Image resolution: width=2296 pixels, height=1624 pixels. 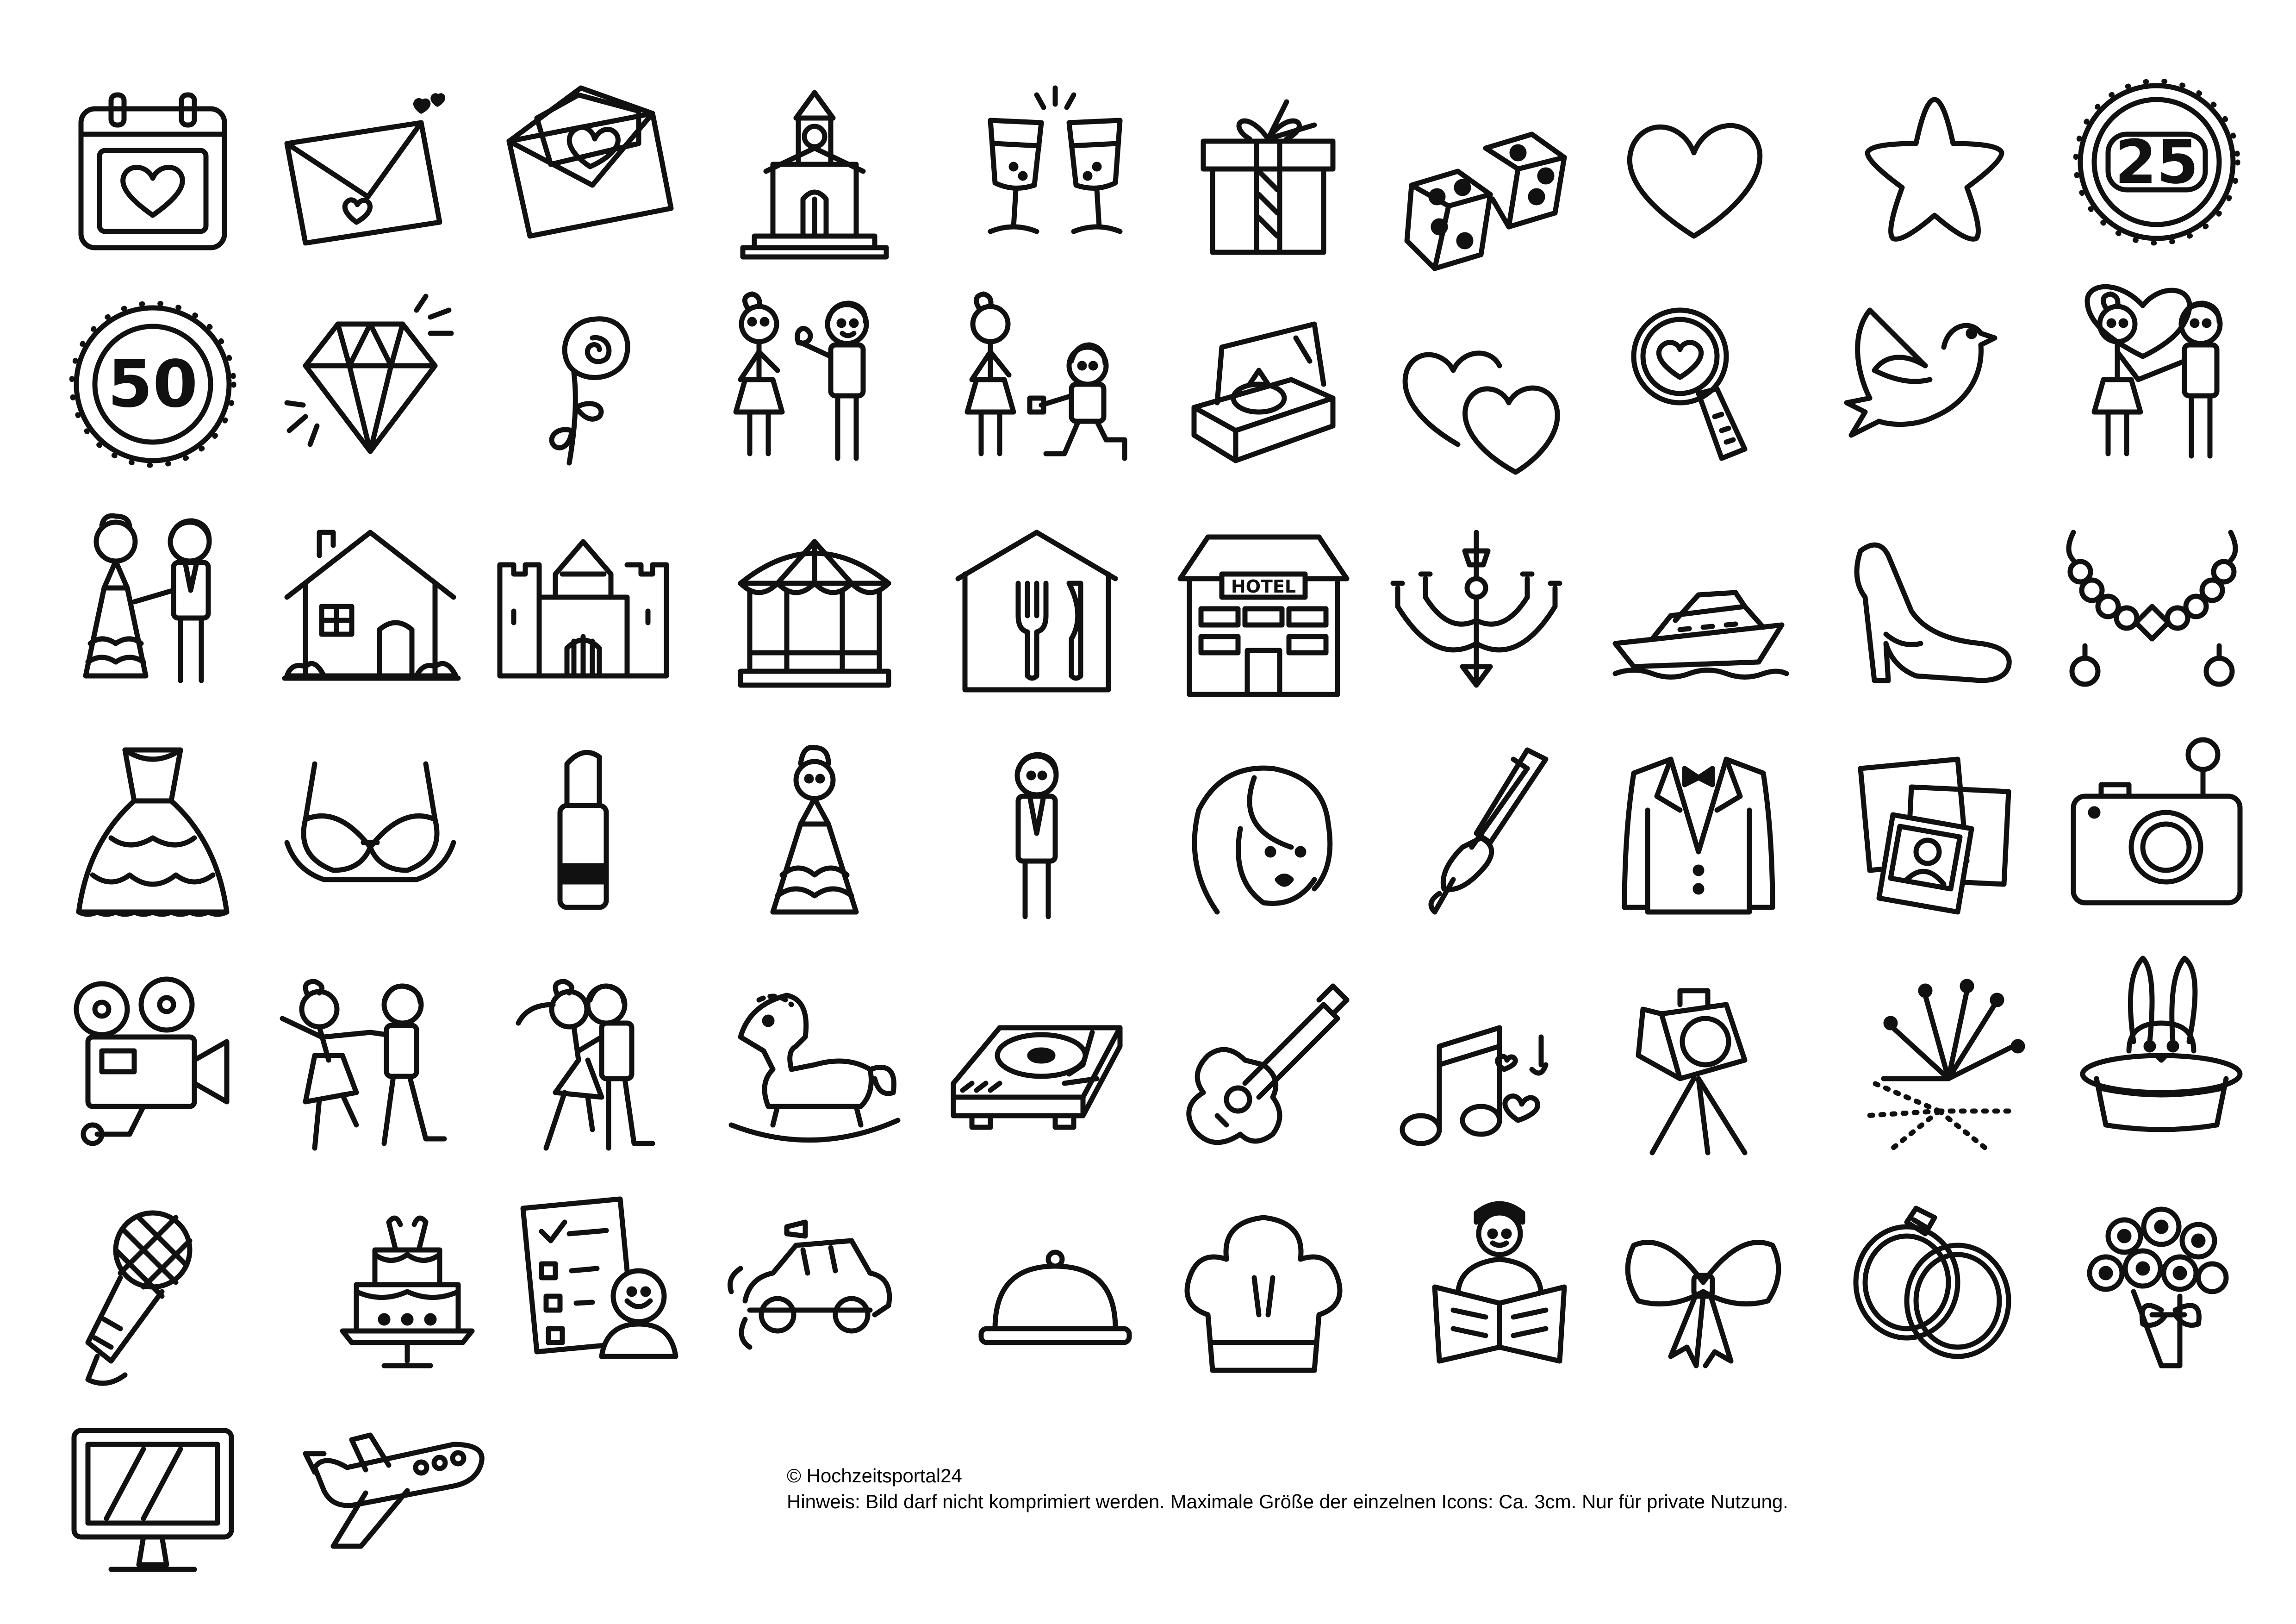 What do you see at coordinates (1481, 1083) in the screenshot?
I see `music-notes-icon` at bounding box center [1481, 1083].